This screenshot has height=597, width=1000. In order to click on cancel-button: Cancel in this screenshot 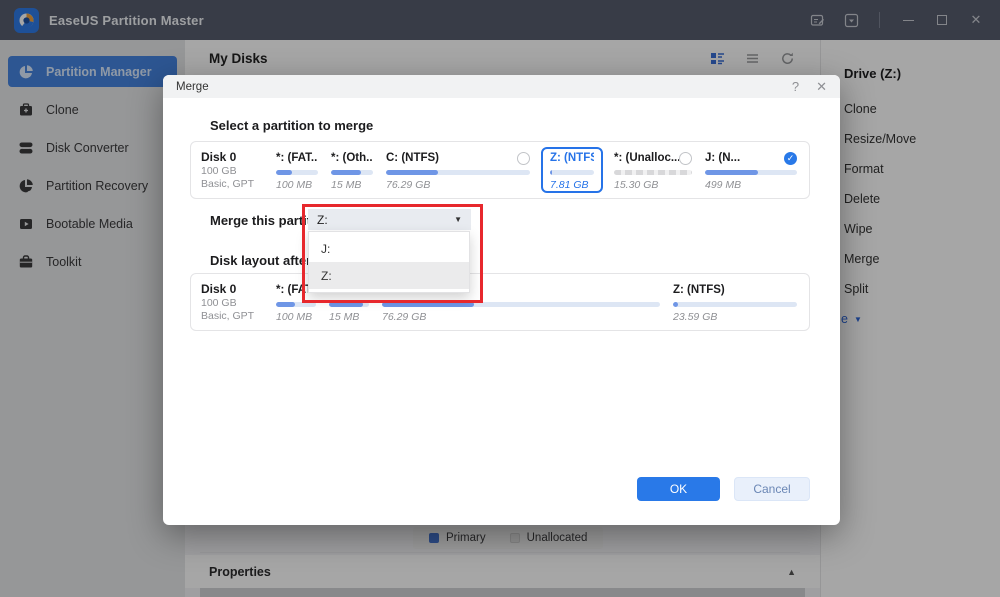, I will do `click(772, 489)`.